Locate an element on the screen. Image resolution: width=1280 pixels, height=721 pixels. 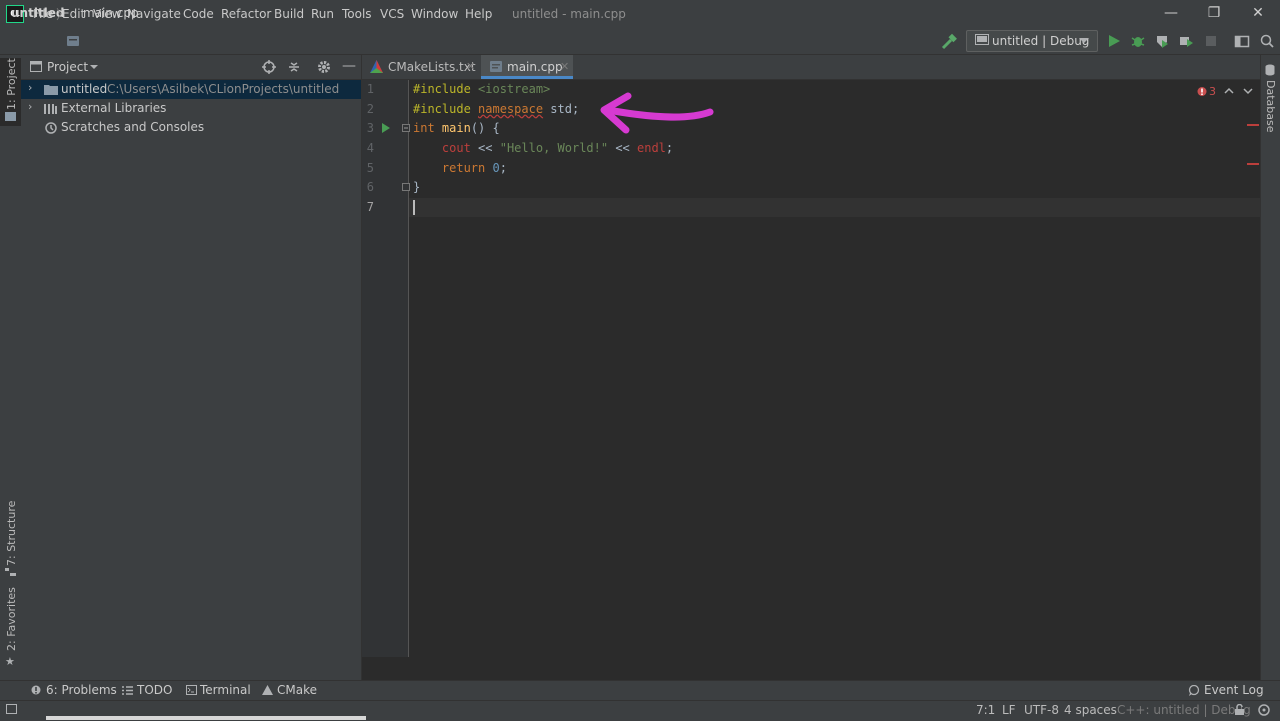
line-number: 1 is located at coordinates (370, 89).